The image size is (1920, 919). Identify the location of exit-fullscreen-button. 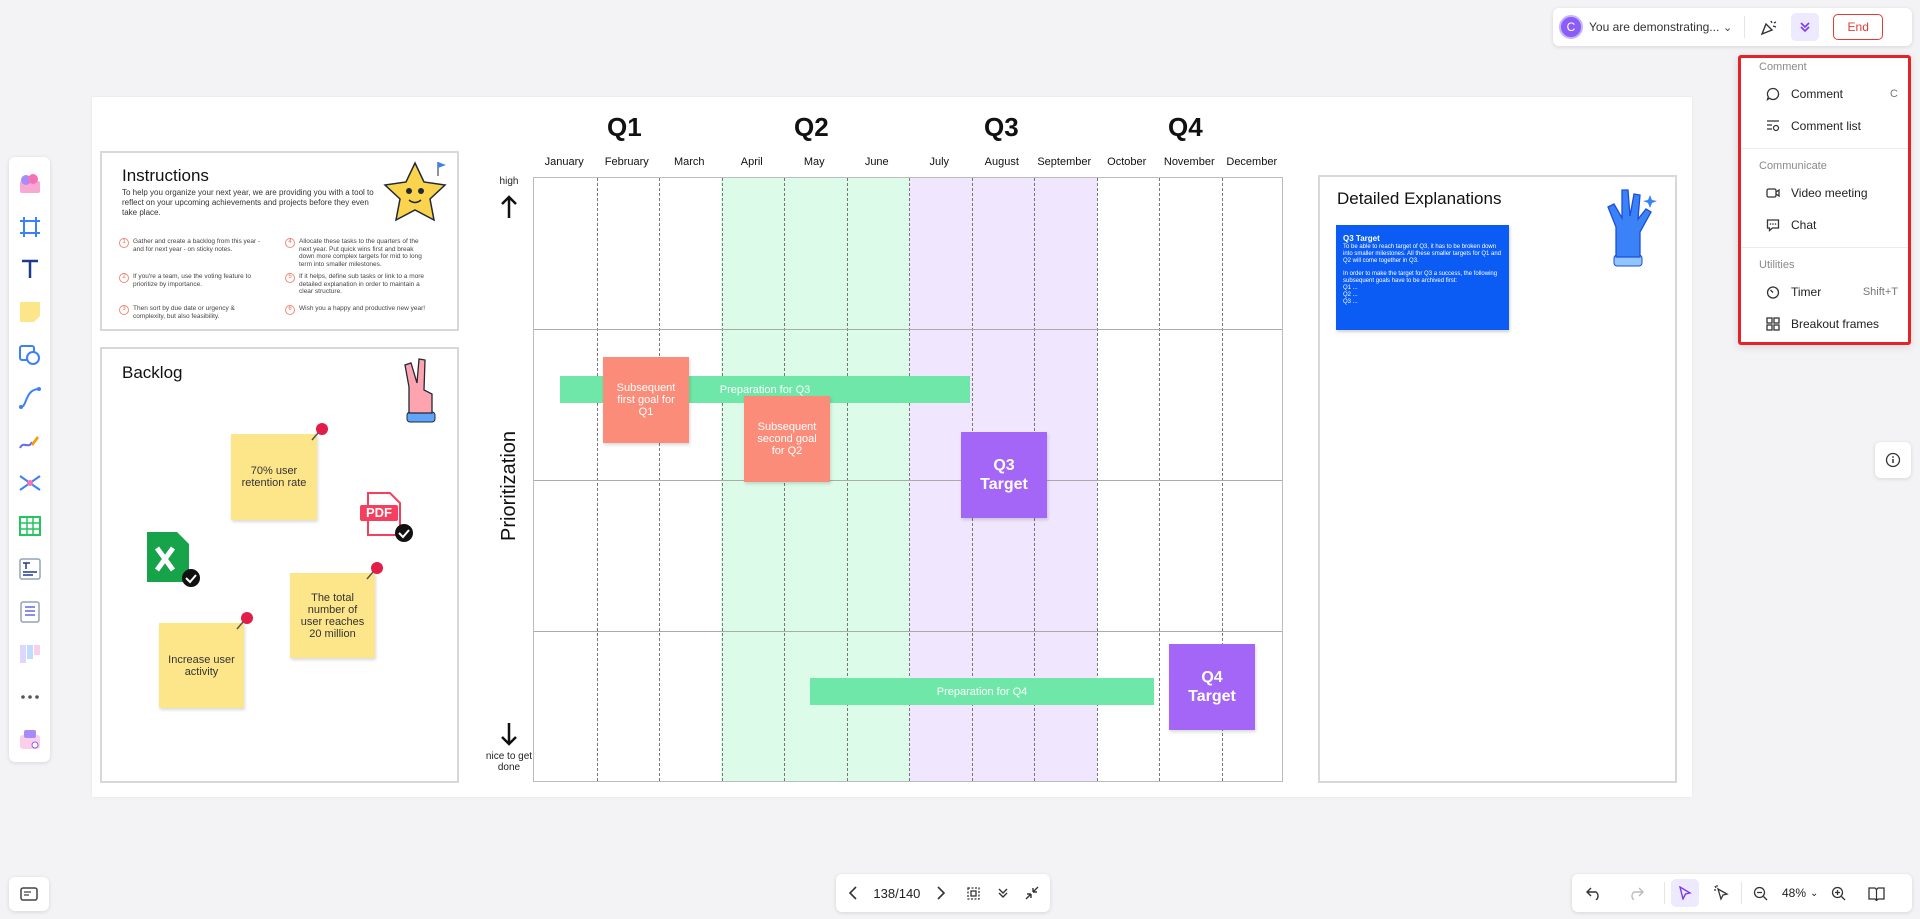
(1032, 893).